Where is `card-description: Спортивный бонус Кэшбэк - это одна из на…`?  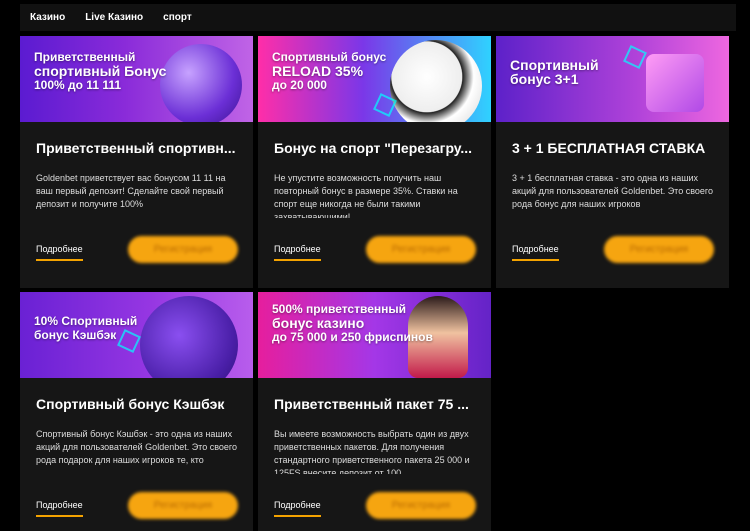
card-description: Спортивный бонус Кэшбэк - это одна из на… is located at coordinates (136, 447).